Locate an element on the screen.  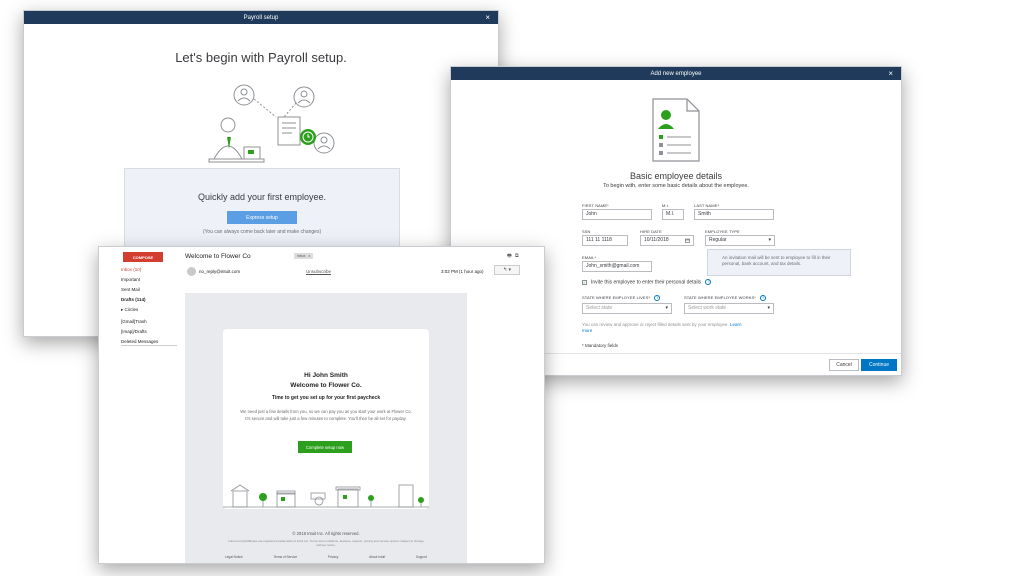
email-label: EMAIL* is located at coordinates (589, 257).